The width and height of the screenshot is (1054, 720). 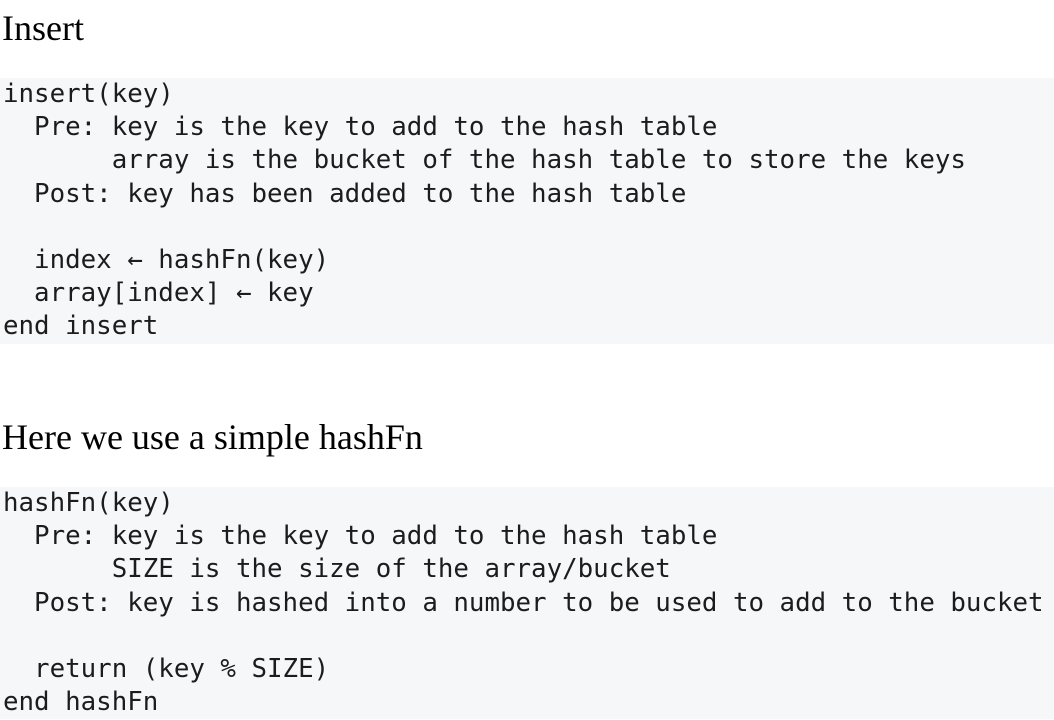 What do you see at coordinates (88, 503) in the screenshot?
I see `code-line: hashFn(key)` at bounding box center [88, 503].